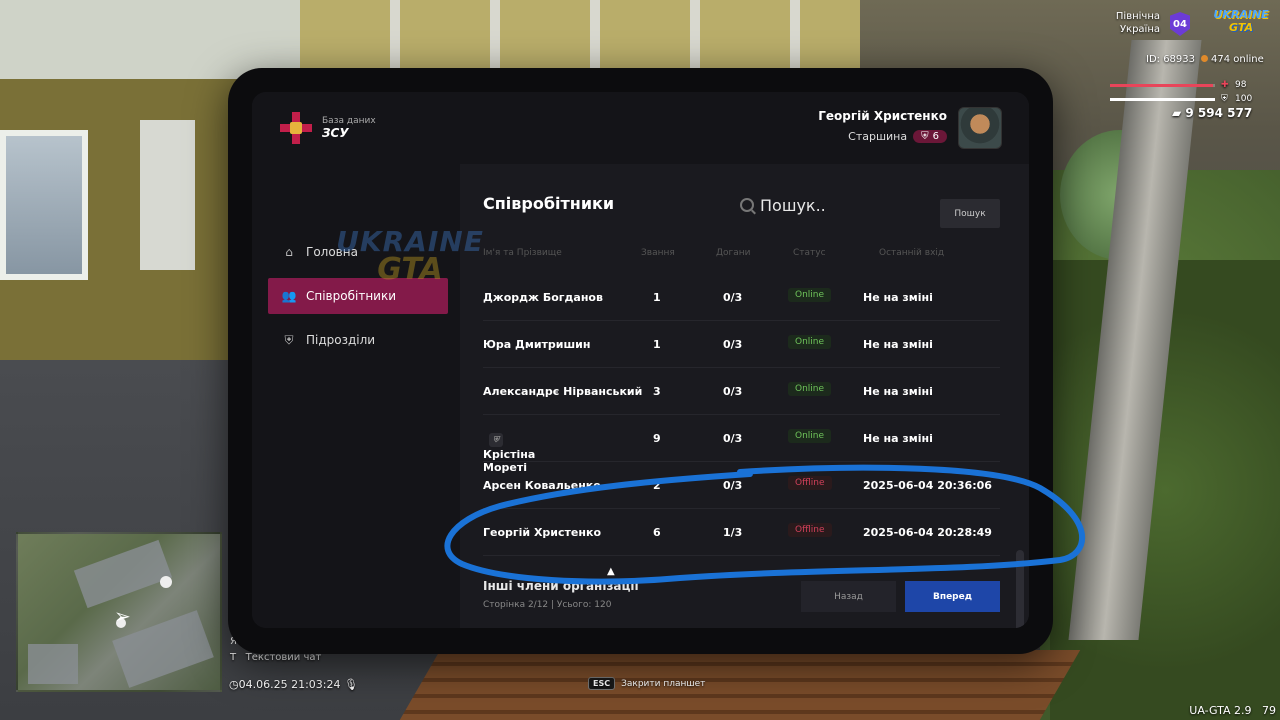 Image resolution: width=1280 pixels, height=720 pixels. I want to click on brand-title: ЗСУ, so click(335, 133).